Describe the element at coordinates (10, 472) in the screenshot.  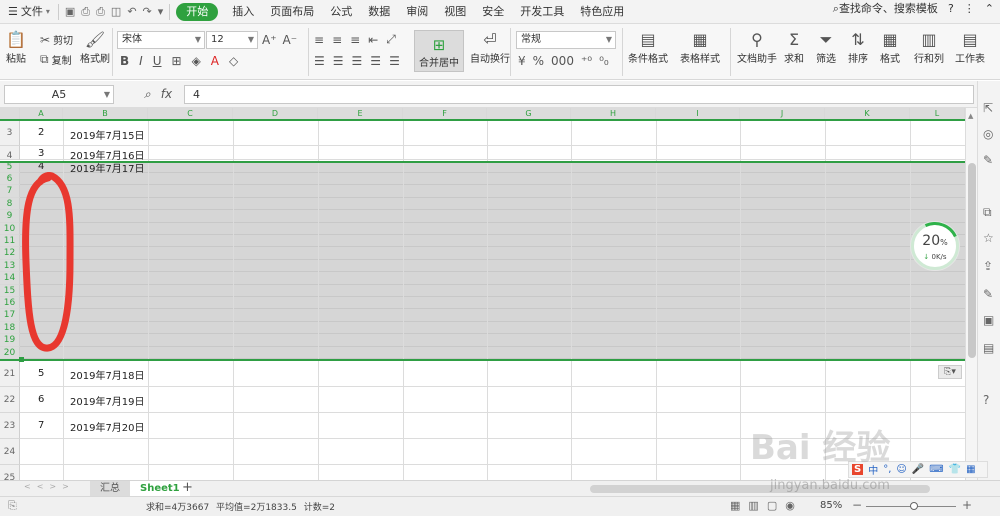
I see `row-header: 25` at that location.